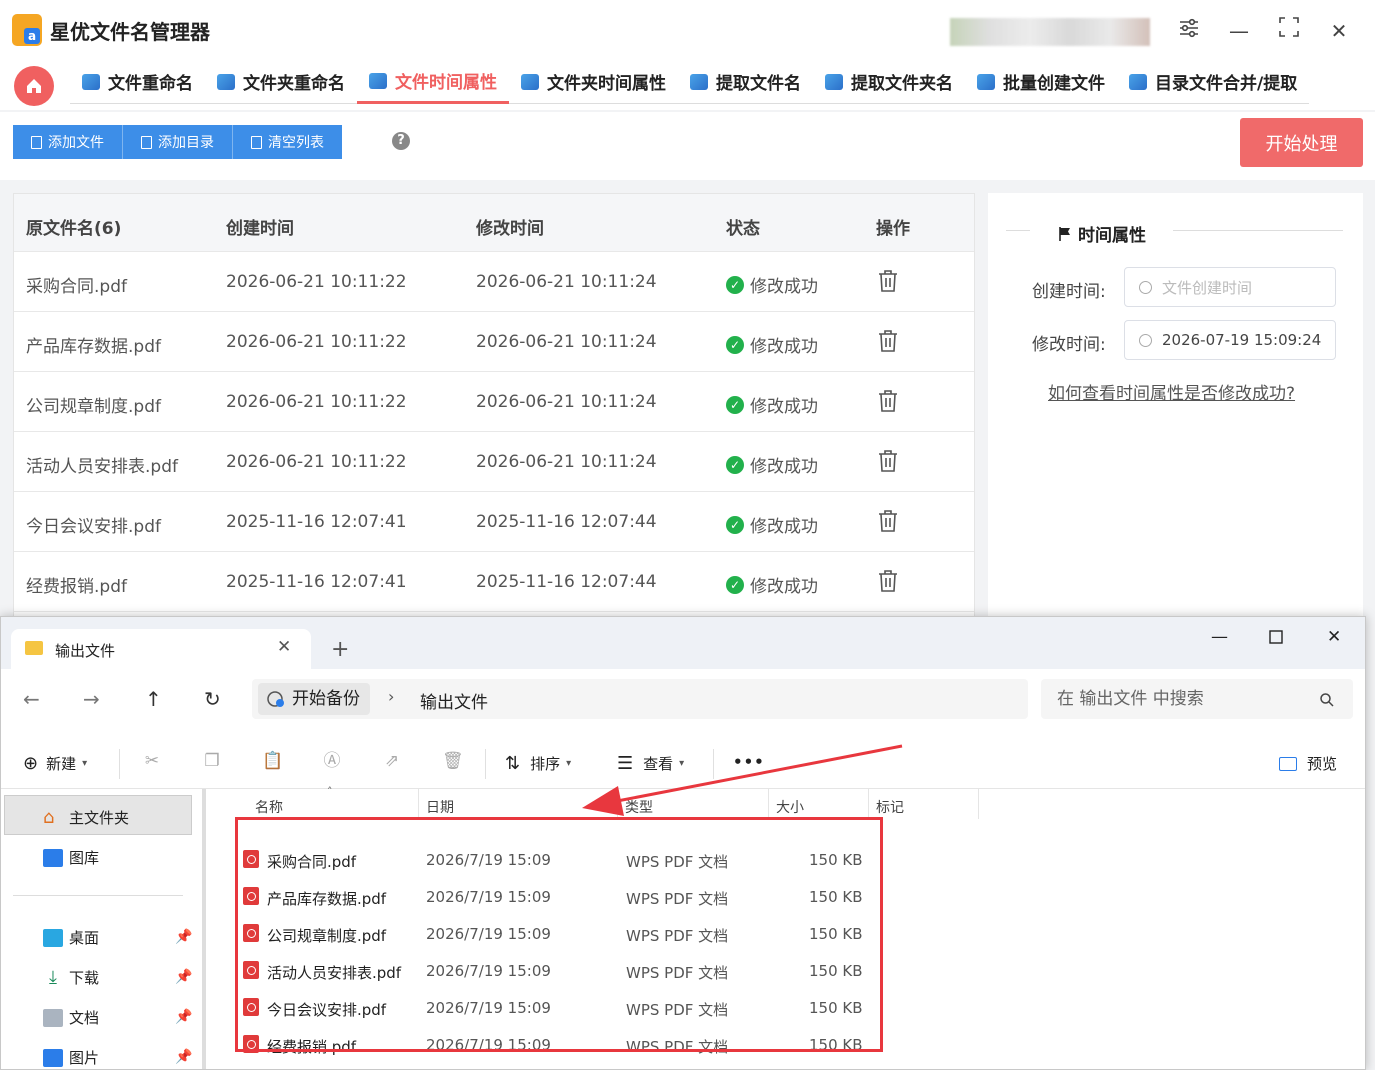  What do you see at coordinates (1189, 31) in the screenshot?
I see `settings-sliders-icon` at bounding box center [1189, 31].